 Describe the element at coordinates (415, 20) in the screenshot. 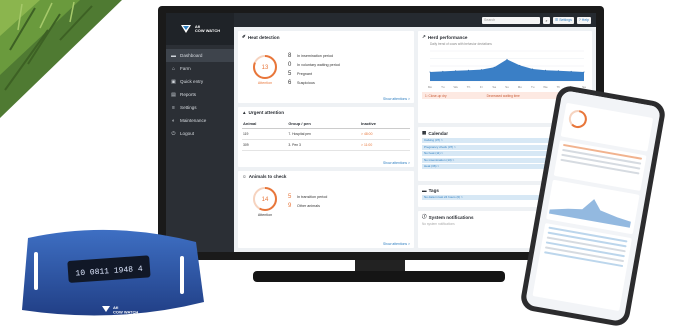

I see `topbar: Search ⌕ ☰ Settings ? Help` at that location.